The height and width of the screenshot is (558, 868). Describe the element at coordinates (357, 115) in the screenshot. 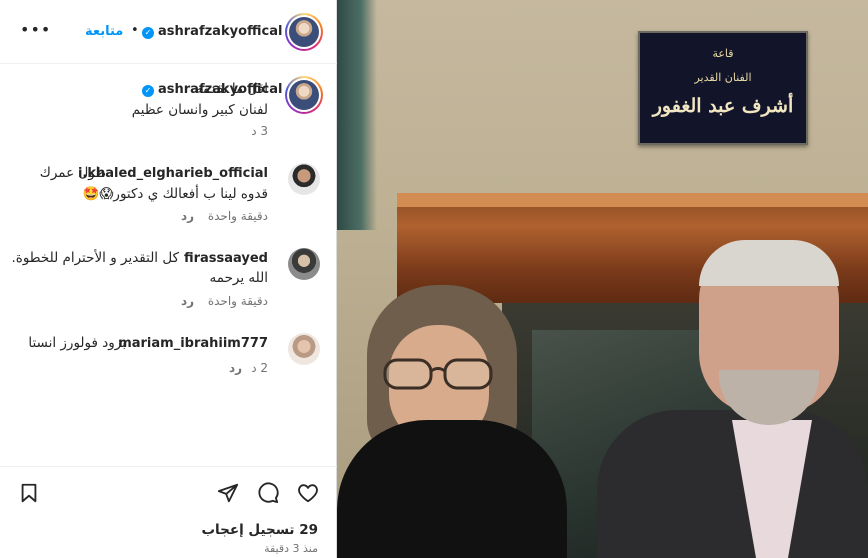

I see `photo-plant` at that location.